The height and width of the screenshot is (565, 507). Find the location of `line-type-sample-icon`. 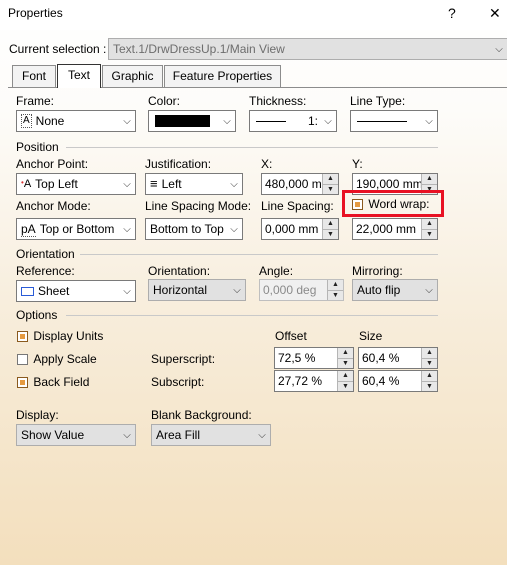

line-type-sample-icon is located at coordinates (382, 121).